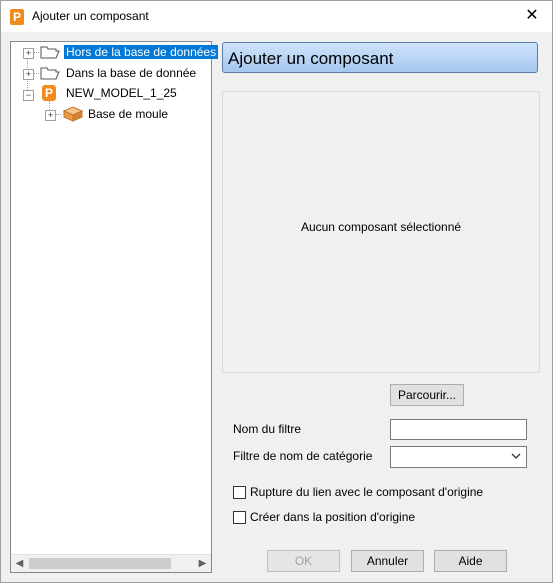  Describe the element at coordinates (532, 16) in the screenshot. I see `close-icon: ✕` at that location.